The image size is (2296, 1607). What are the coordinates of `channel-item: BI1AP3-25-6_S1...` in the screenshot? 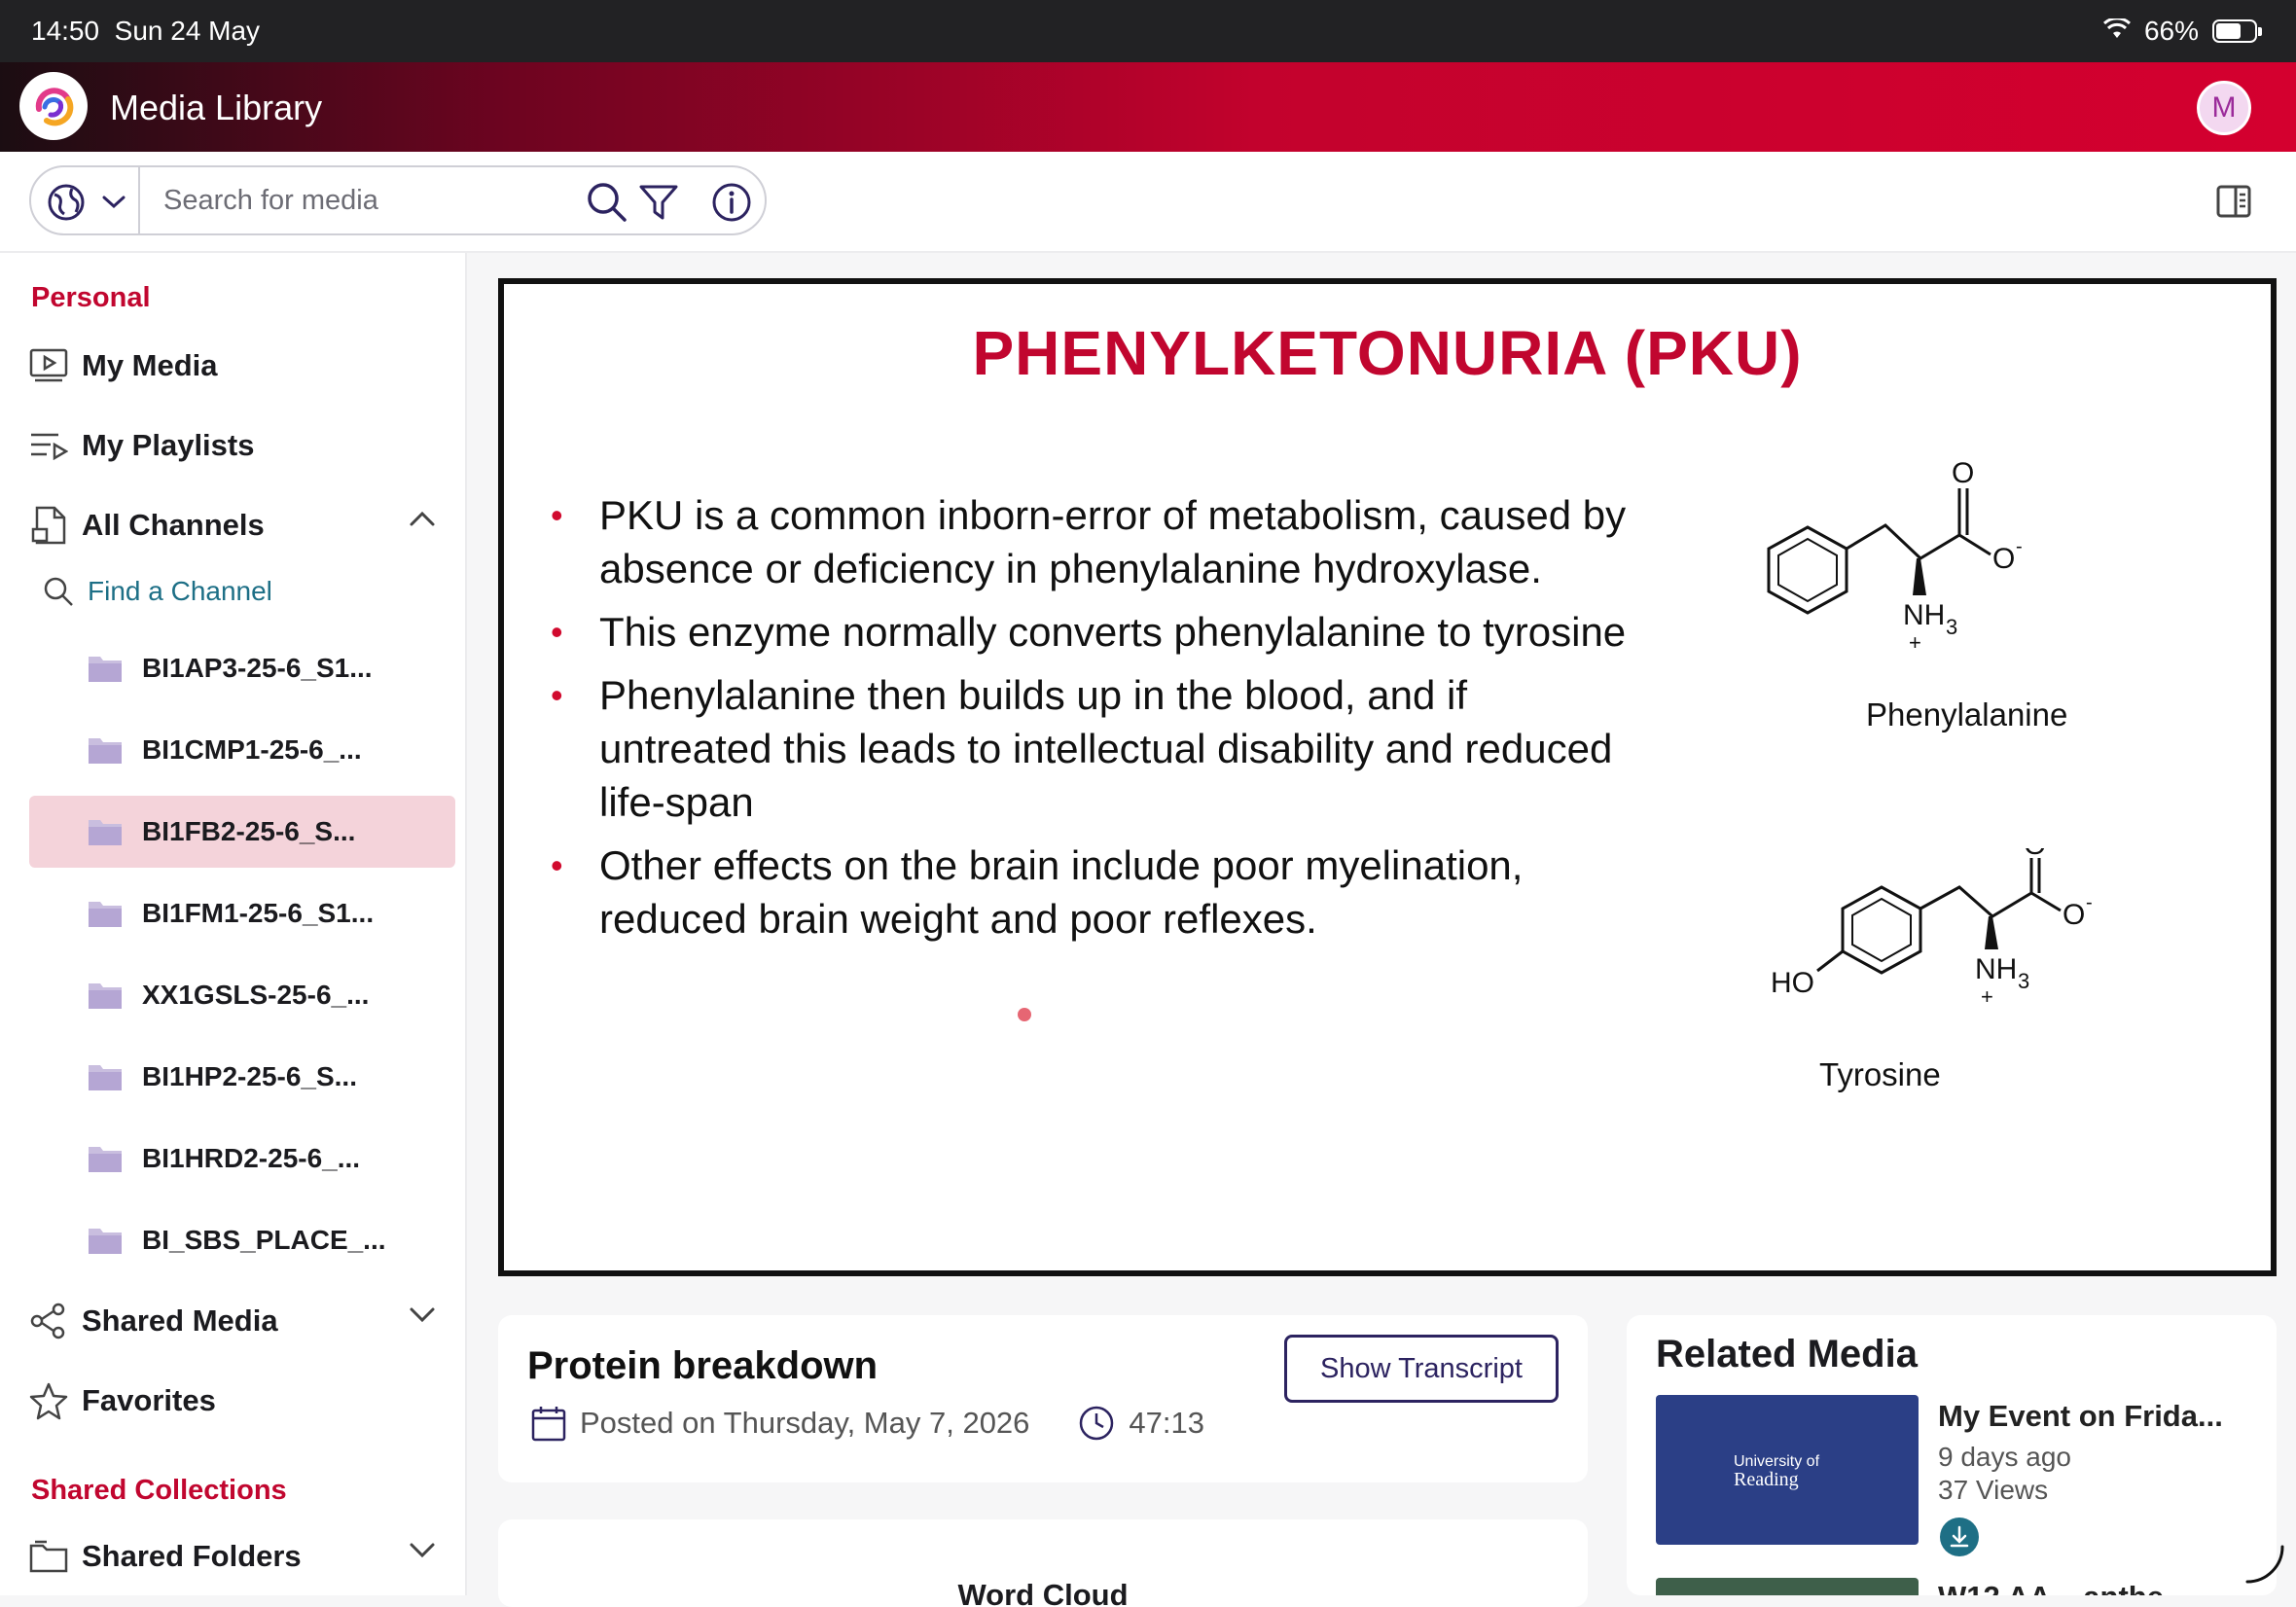 It's located at (242, 668).